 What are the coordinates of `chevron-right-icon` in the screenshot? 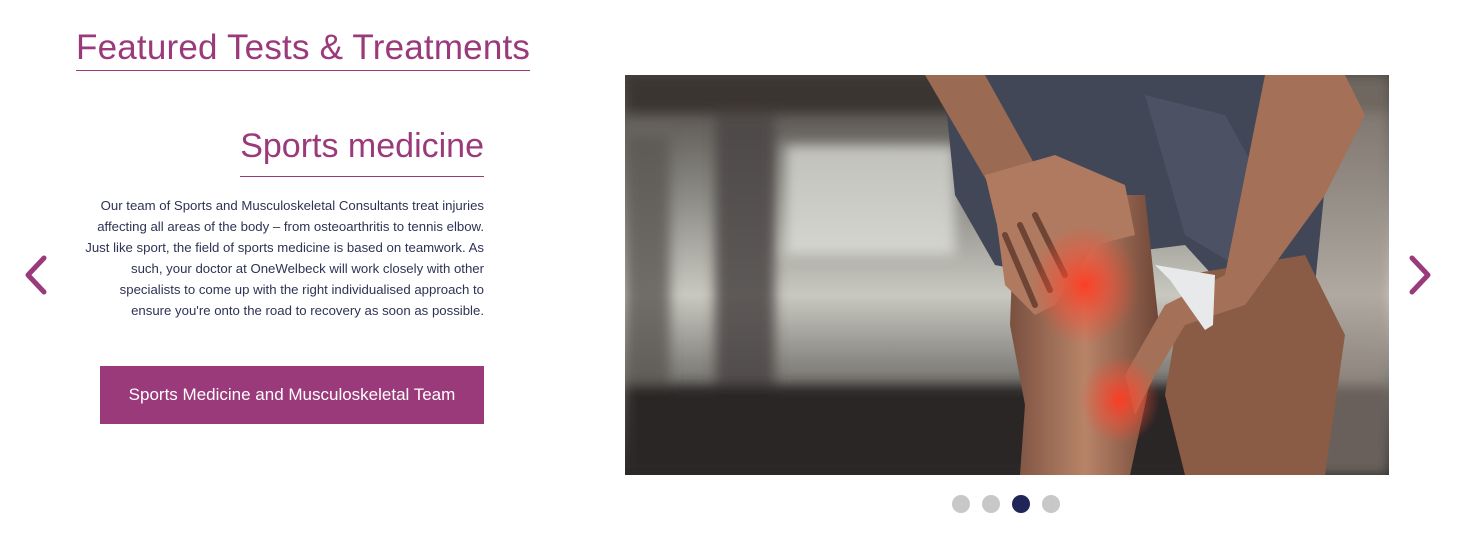 It's located at (1420, 275).